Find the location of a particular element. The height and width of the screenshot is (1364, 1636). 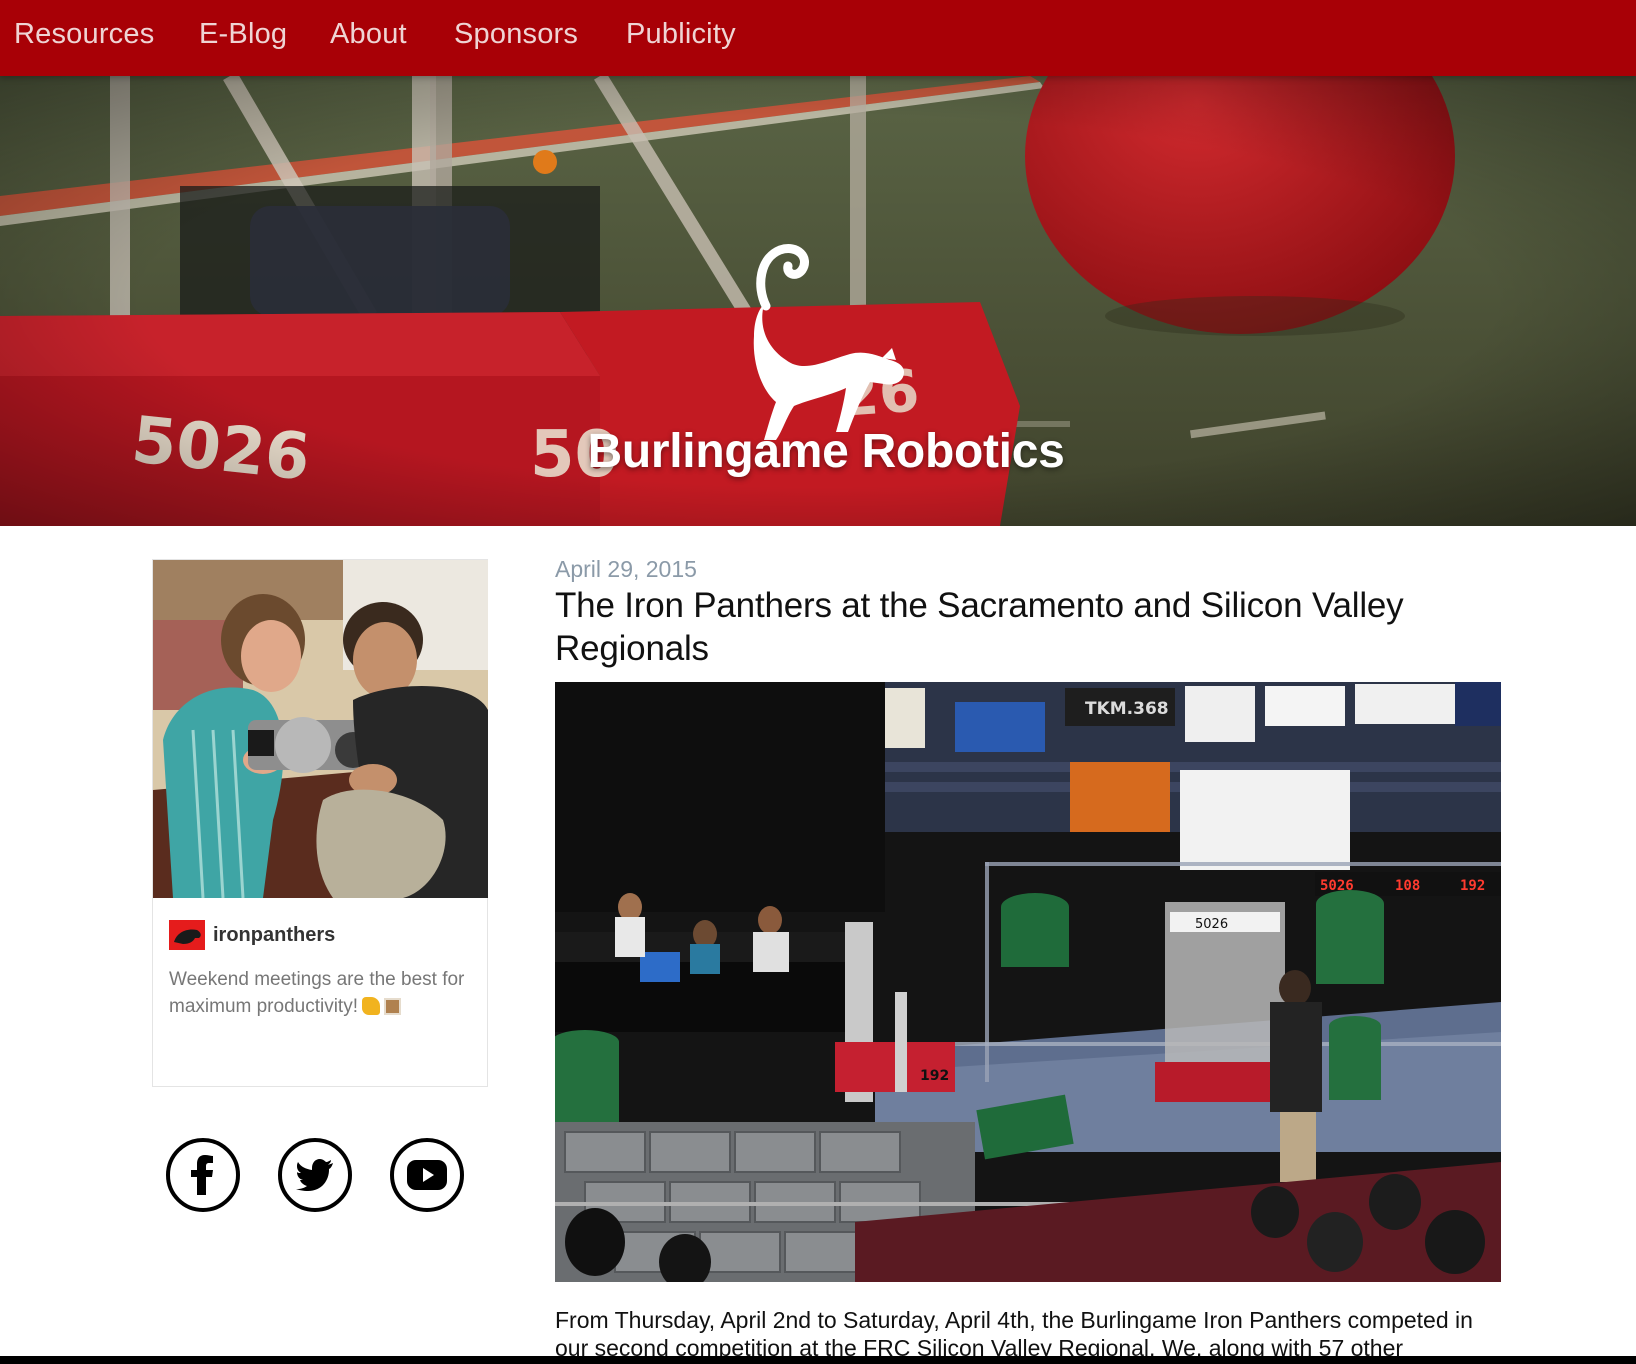

image-robot-label: 5026 is located at coordinates (1211, 924).